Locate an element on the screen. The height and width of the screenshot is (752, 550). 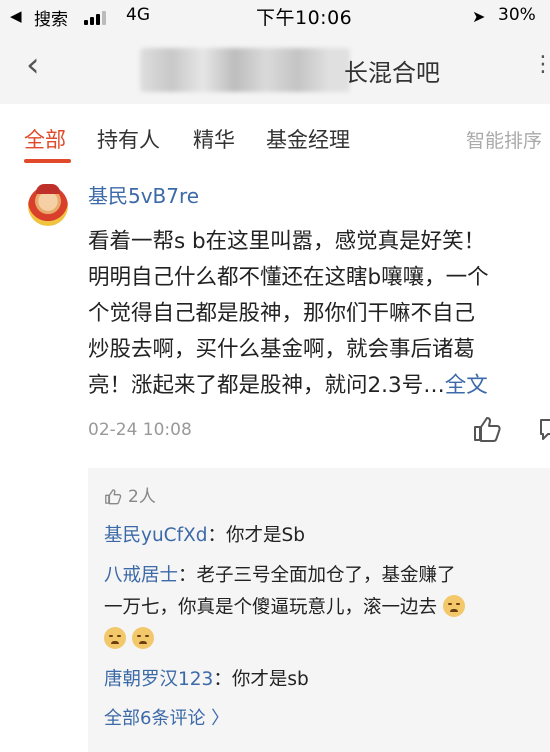
reply-item: 唐朝罗汉123：你才是sb is located at coordinates (324, 680).